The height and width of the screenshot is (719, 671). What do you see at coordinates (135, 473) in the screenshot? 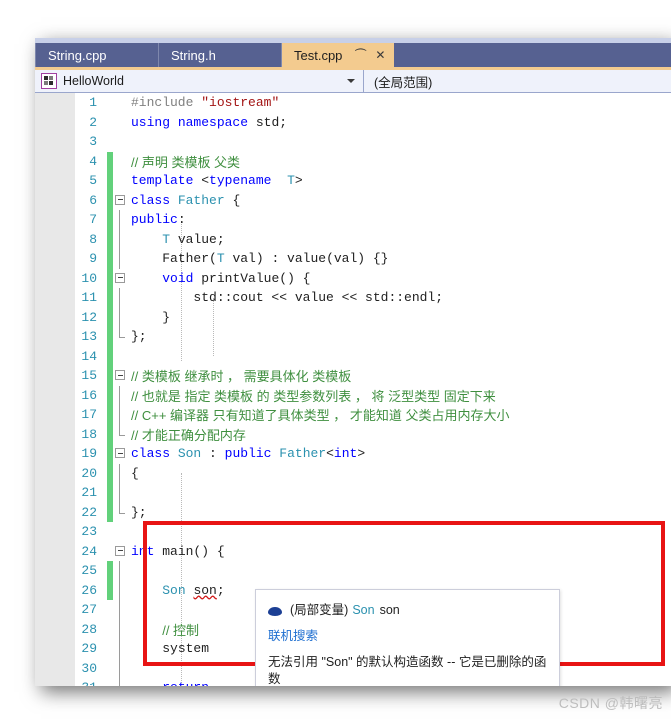
I see `code-text: {` at bounding box center [135, 473].